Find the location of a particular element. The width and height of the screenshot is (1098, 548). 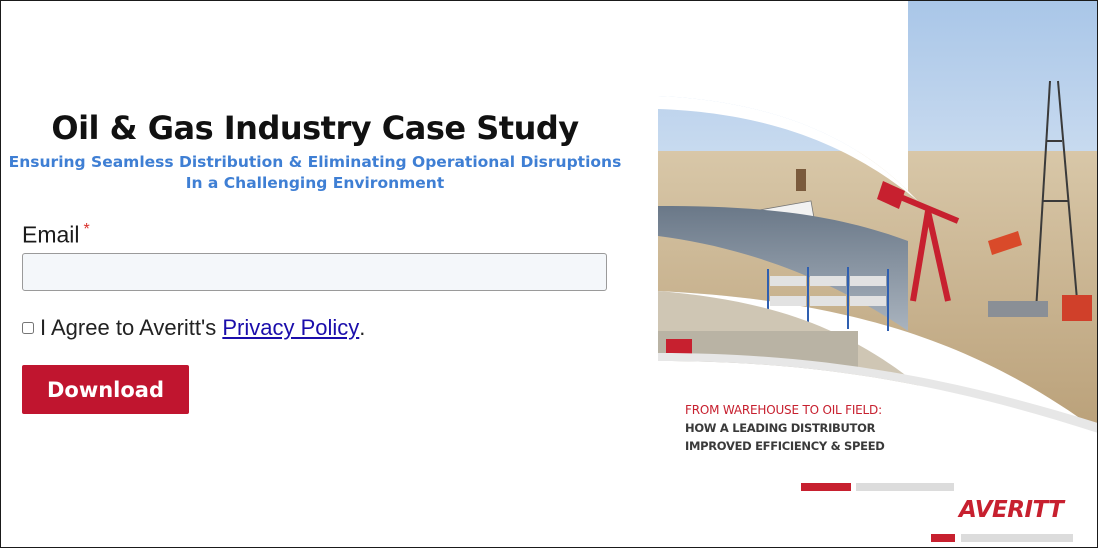

privacy-policy-link: Privacy Policy is located at coordinates (290, 328).